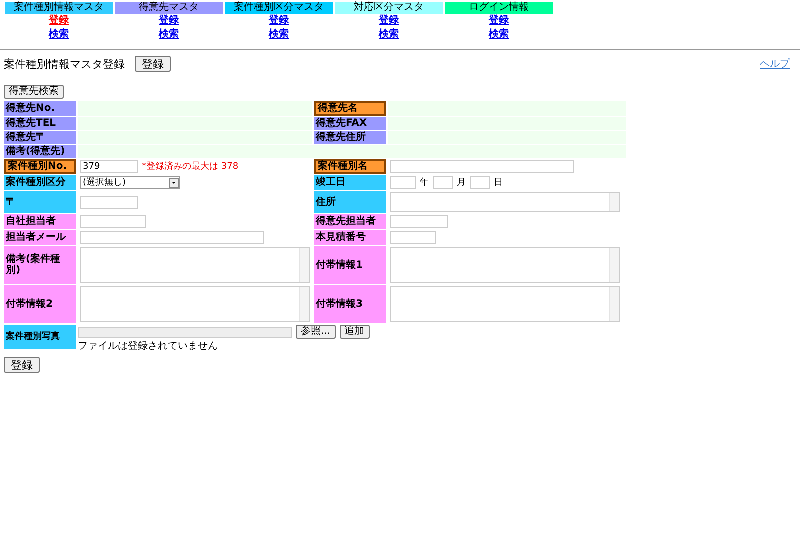 This screenshot has height=554, width=800. I want to click on nav-header: 対応区分マスタ, so click(389, 8).